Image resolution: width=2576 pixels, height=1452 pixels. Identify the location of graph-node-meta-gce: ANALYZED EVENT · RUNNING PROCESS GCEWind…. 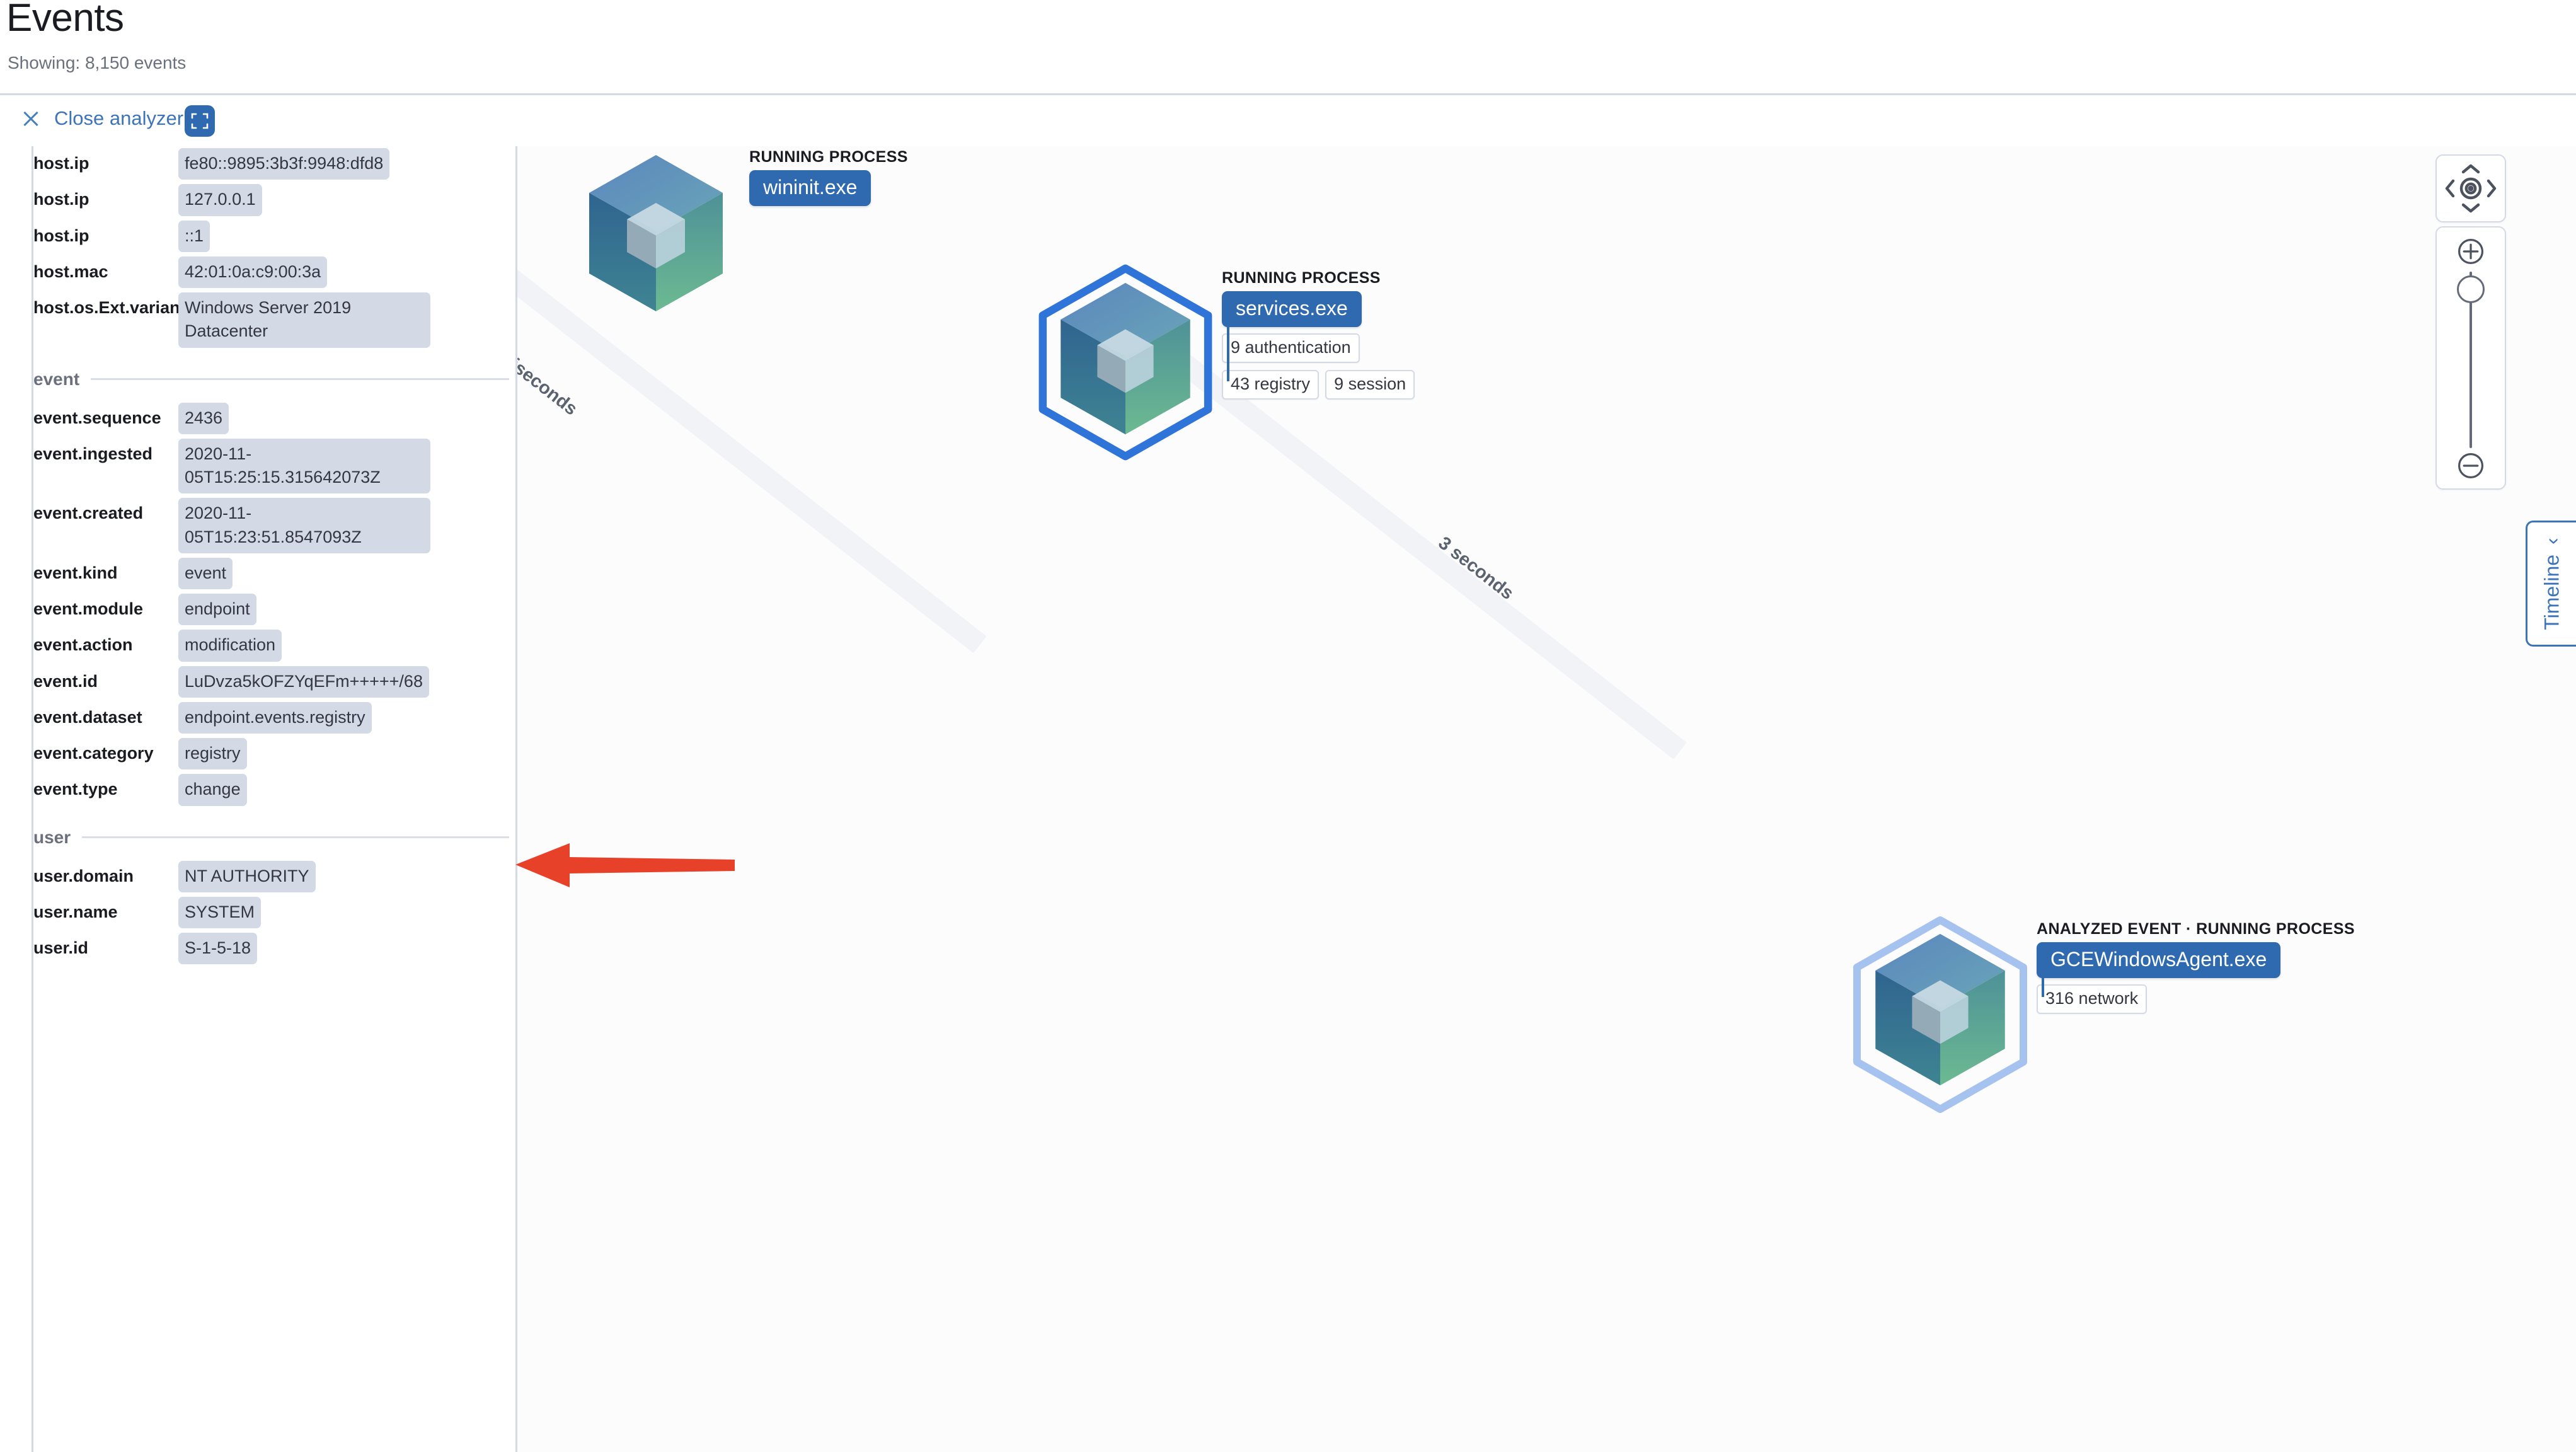
(2196, 967).